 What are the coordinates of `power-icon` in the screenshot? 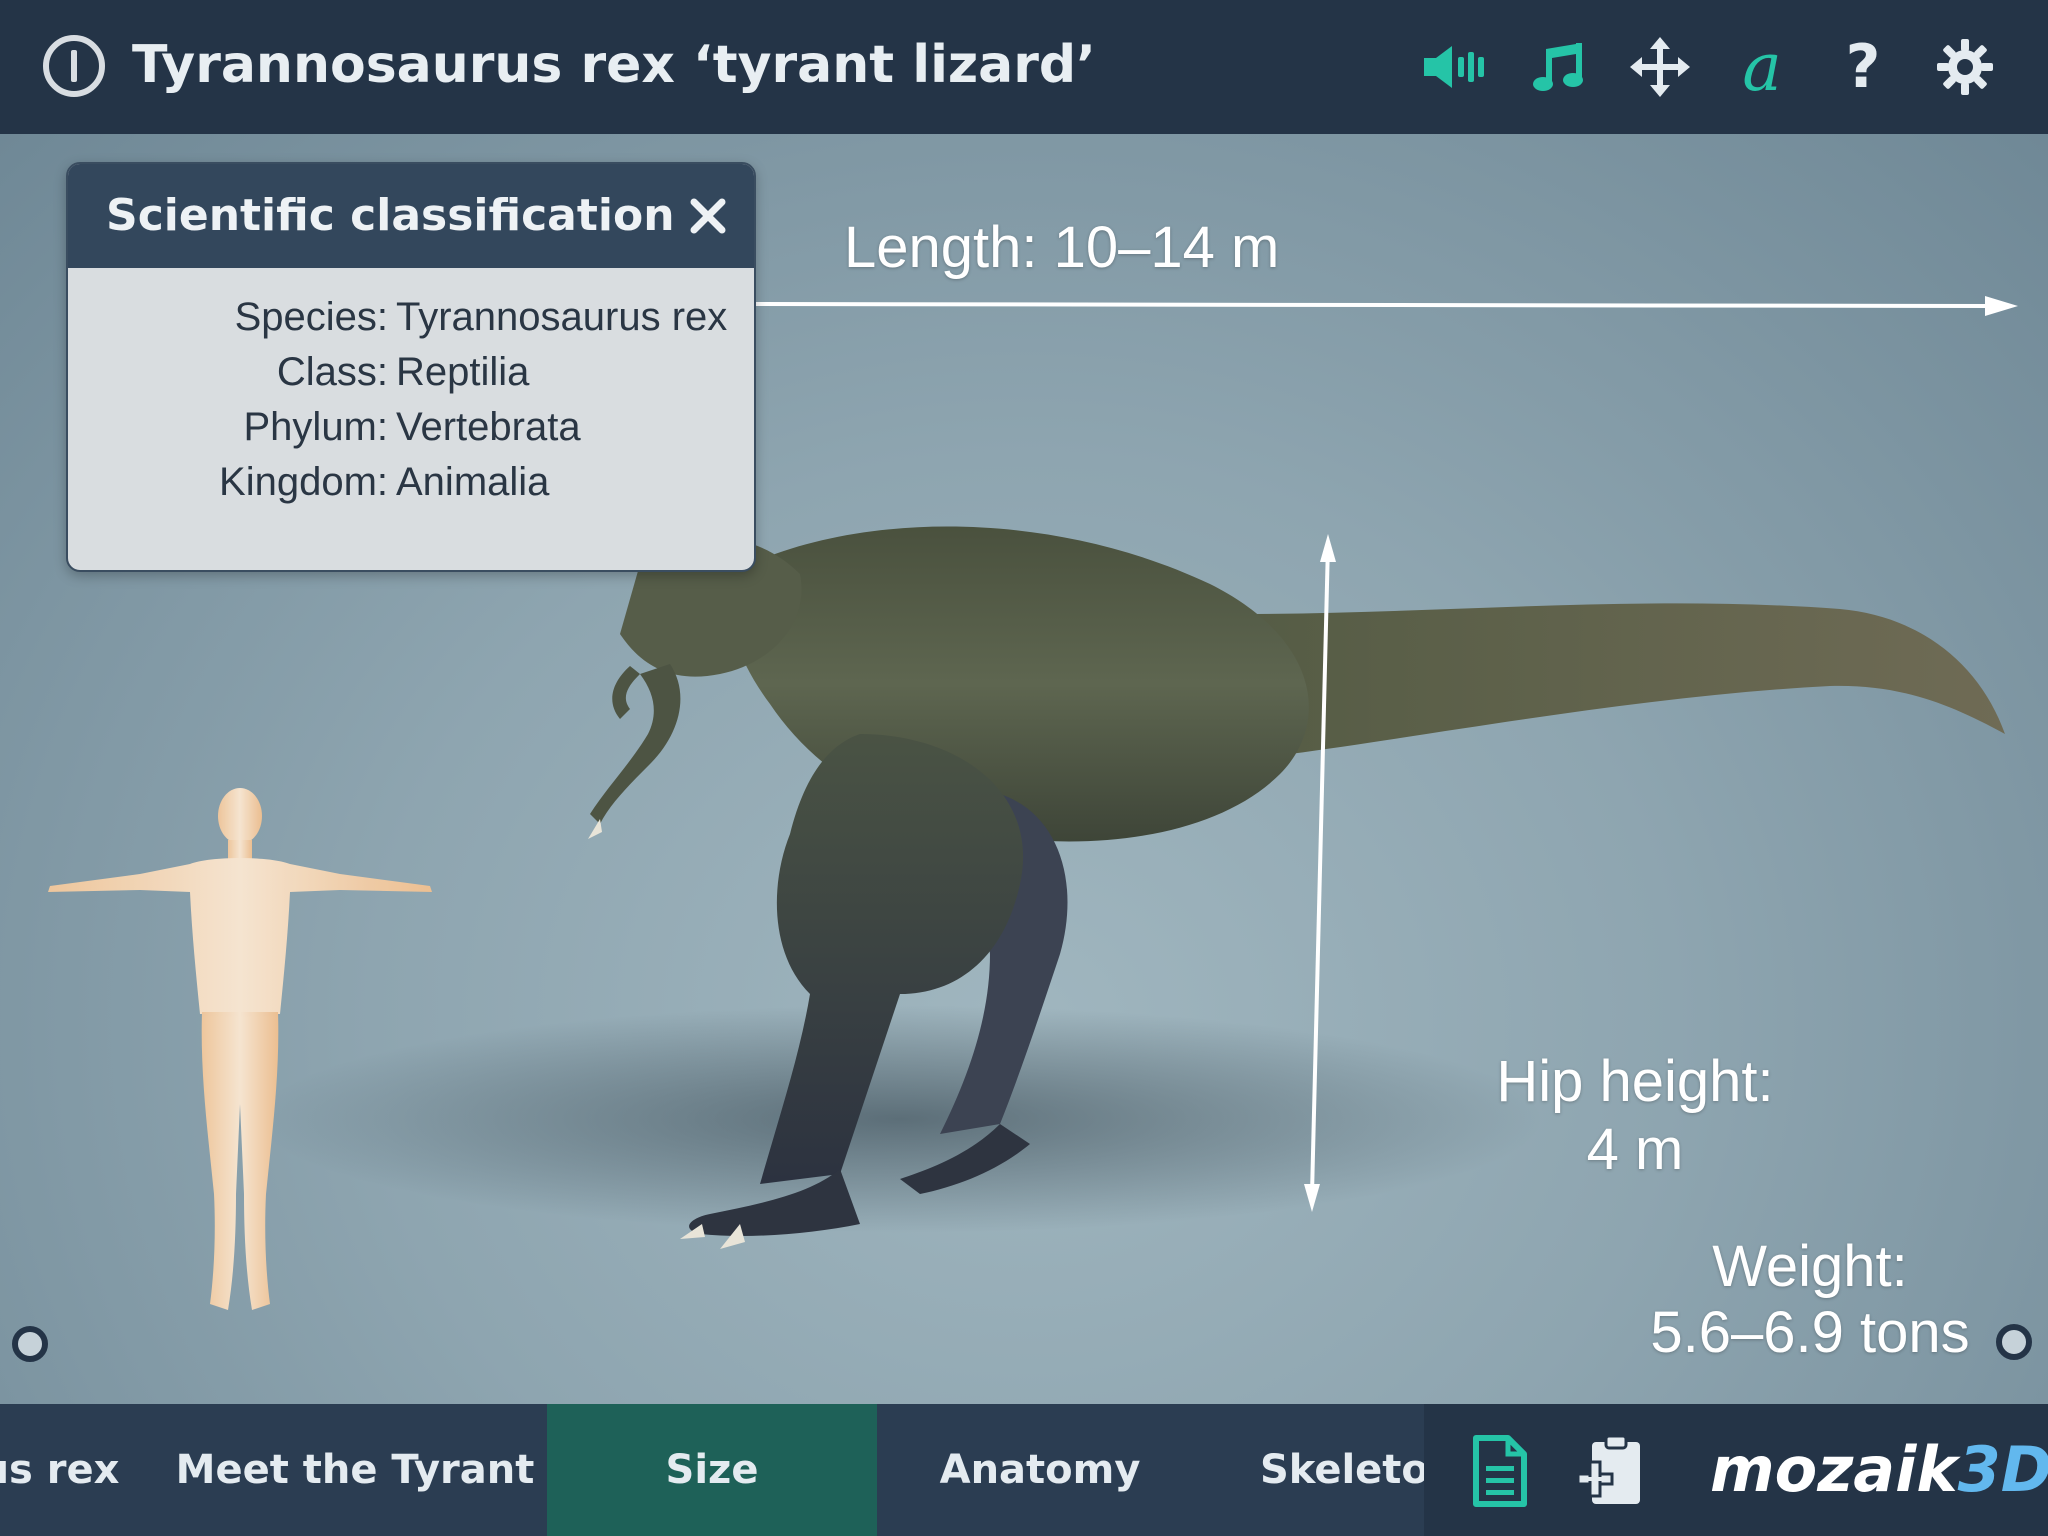 It's located at (74, 66).